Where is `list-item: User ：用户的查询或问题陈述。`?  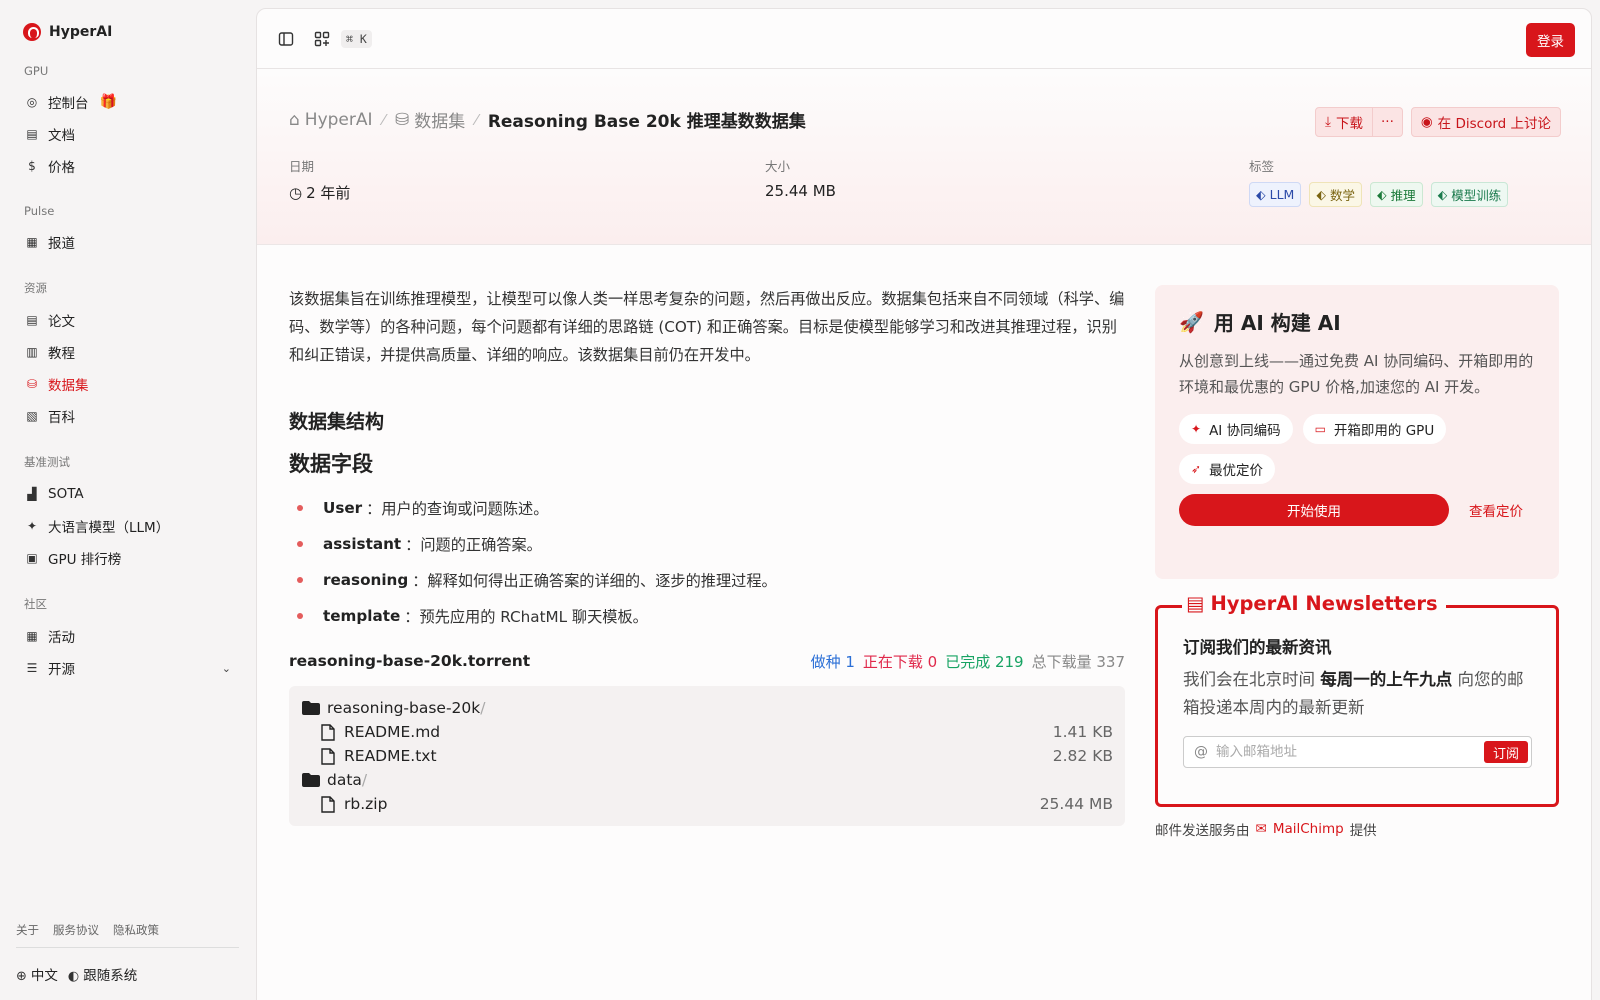
list-item: User ：用户的查询或问题陈述。 is located at coordinates (707, 508).